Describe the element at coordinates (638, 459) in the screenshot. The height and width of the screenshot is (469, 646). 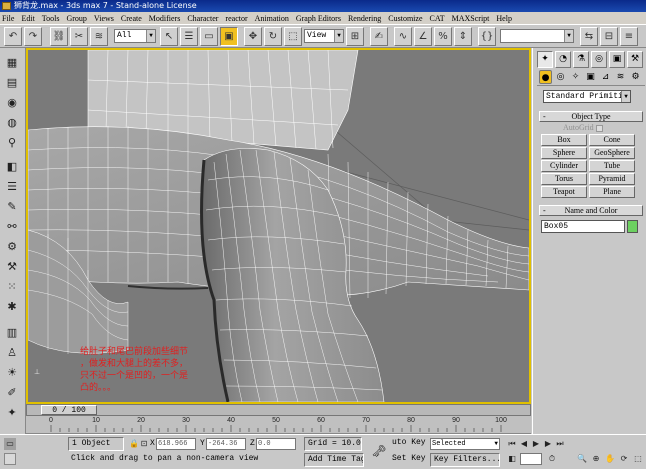
I see `maximize-viewport-icon: ⬚` at that location.